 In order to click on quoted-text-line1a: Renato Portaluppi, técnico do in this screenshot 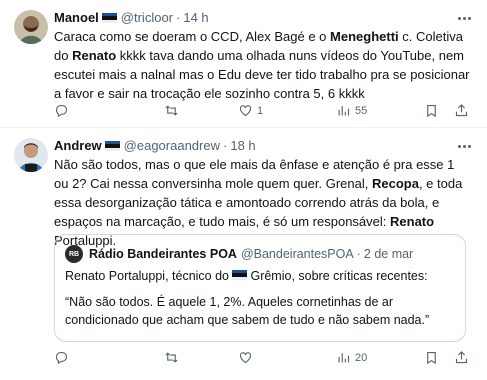, I will do `click(149, 276)`.